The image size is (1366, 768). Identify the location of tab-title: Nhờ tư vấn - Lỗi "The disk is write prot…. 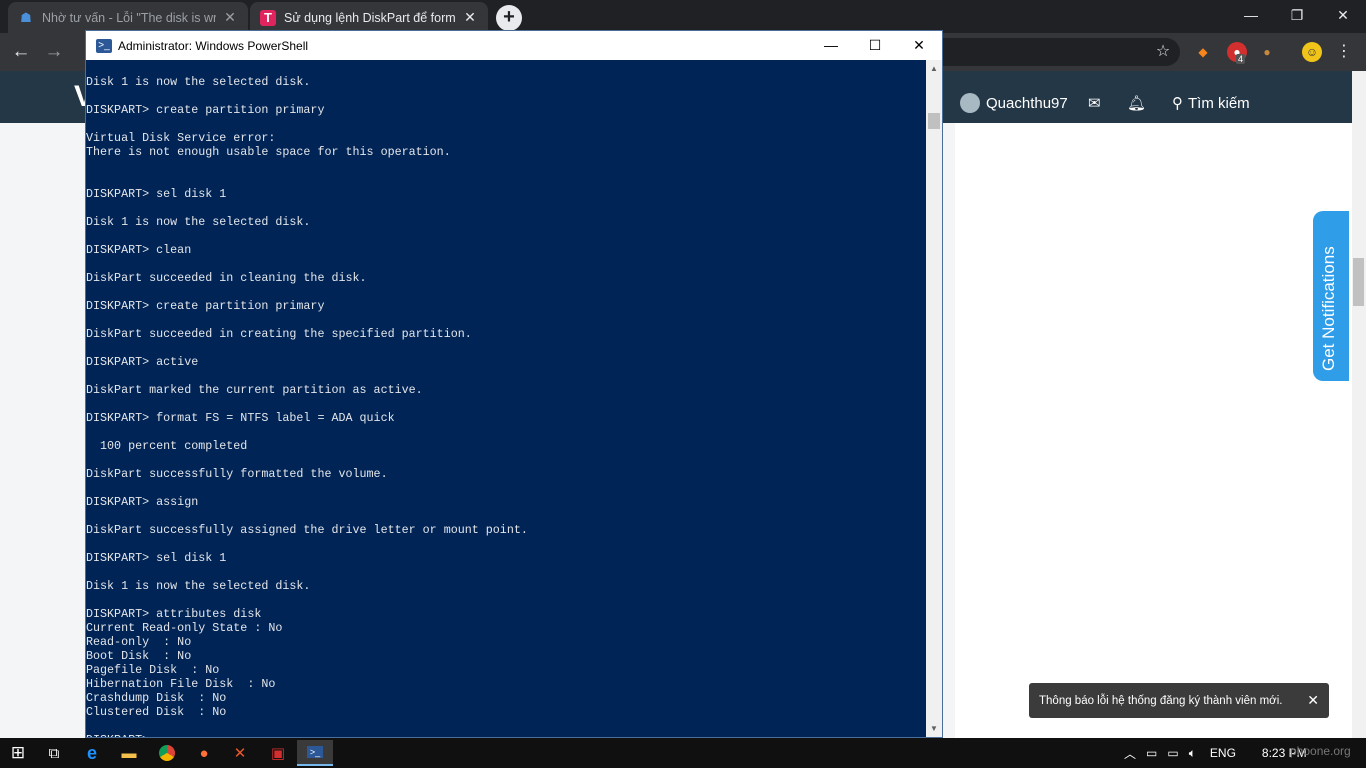
(129, 17).